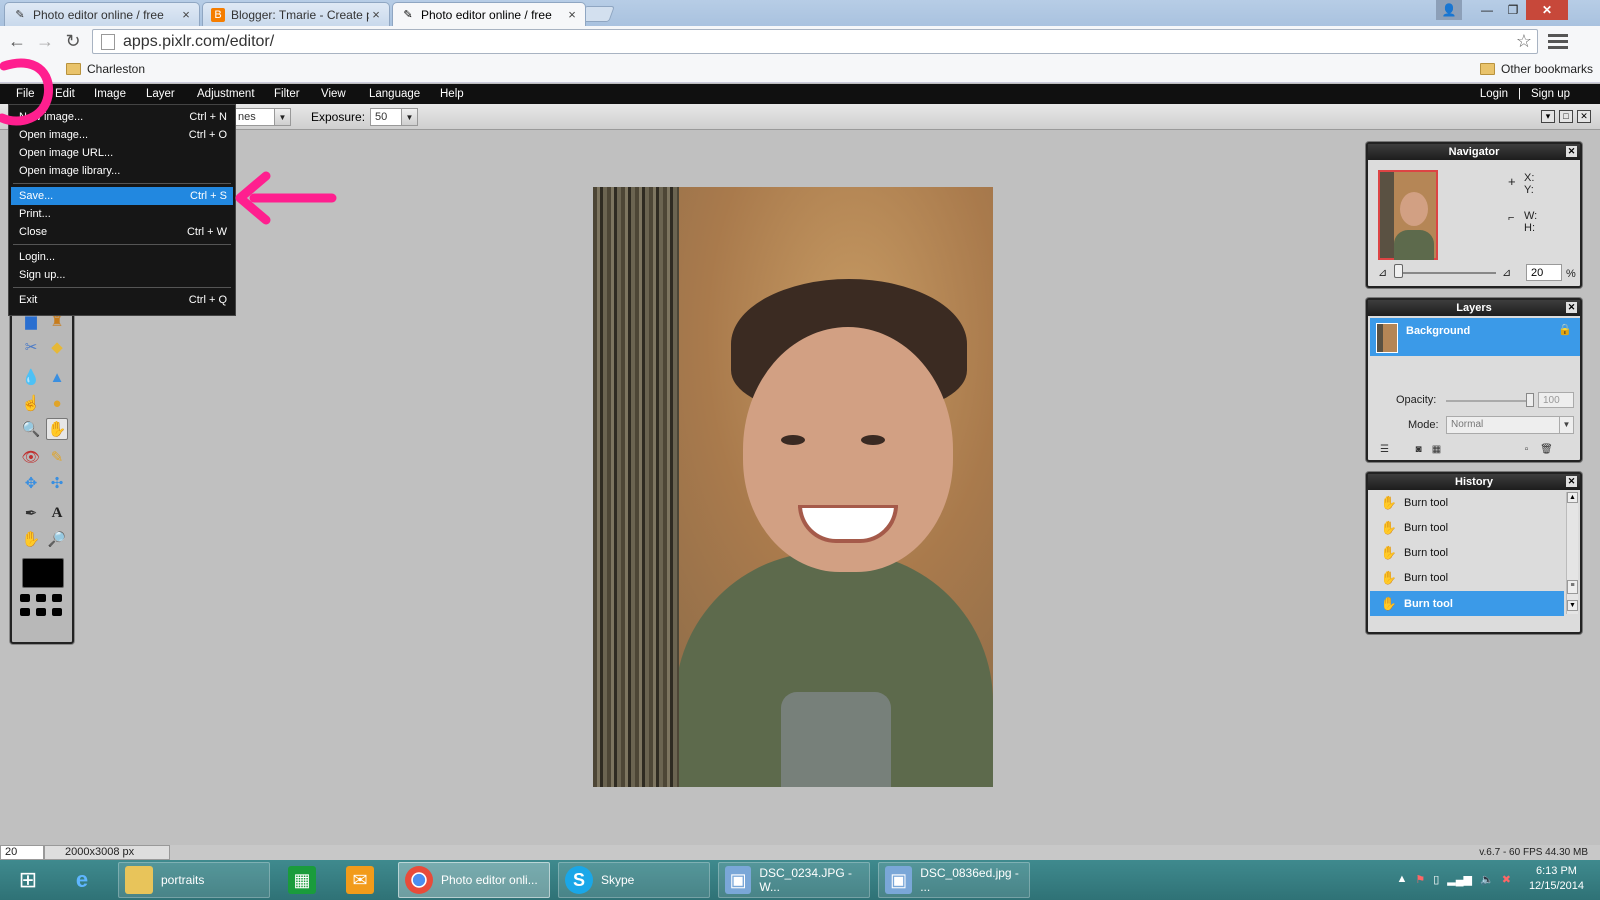  What do you see at coordinates (1398, 271) in the screenshot?
I see `zoom-slider-handle` at bounding box center [1398, 271].